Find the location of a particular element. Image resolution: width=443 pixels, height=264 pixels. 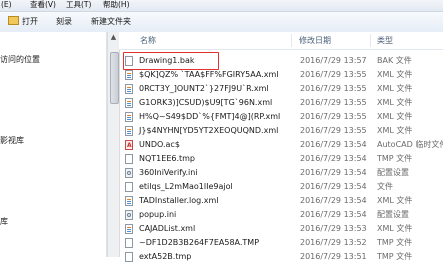

open-button: 打开 is located at coordinates (23, 22).